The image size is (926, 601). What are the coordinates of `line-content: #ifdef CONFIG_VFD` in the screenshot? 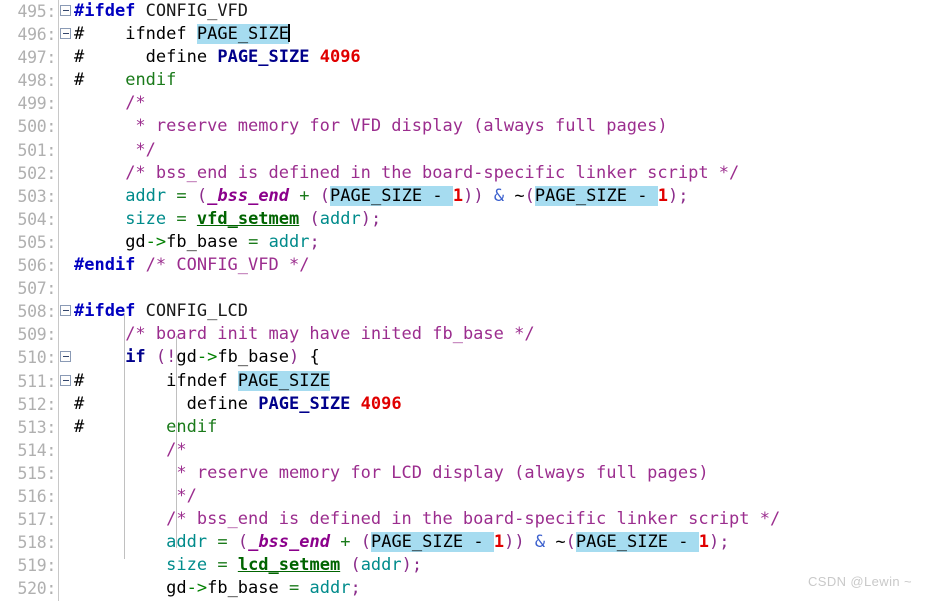 It's located at (499, 11).